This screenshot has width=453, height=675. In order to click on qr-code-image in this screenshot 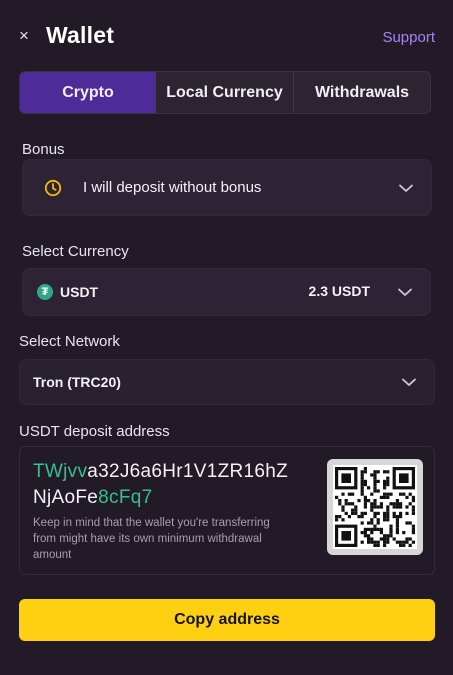, I will do `click(375, 507)`.